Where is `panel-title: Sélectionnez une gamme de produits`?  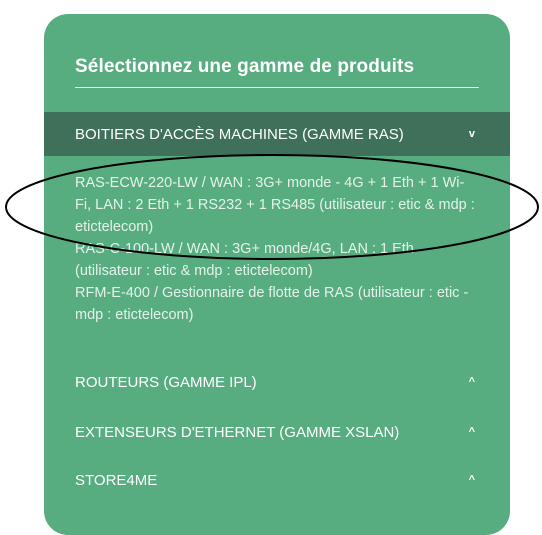
panel-title: Sélectionnez une gamme de produits is located at coordinates (245, 66).